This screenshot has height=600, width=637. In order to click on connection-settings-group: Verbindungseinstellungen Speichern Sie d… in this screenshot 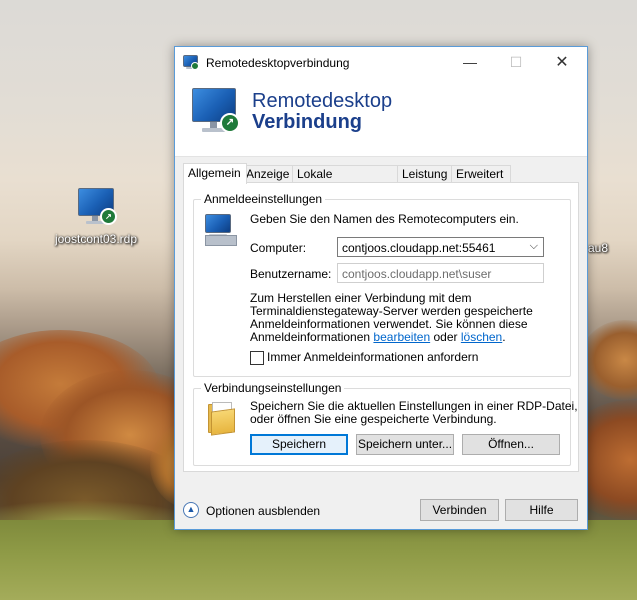, I will do `click(385, 423)`.